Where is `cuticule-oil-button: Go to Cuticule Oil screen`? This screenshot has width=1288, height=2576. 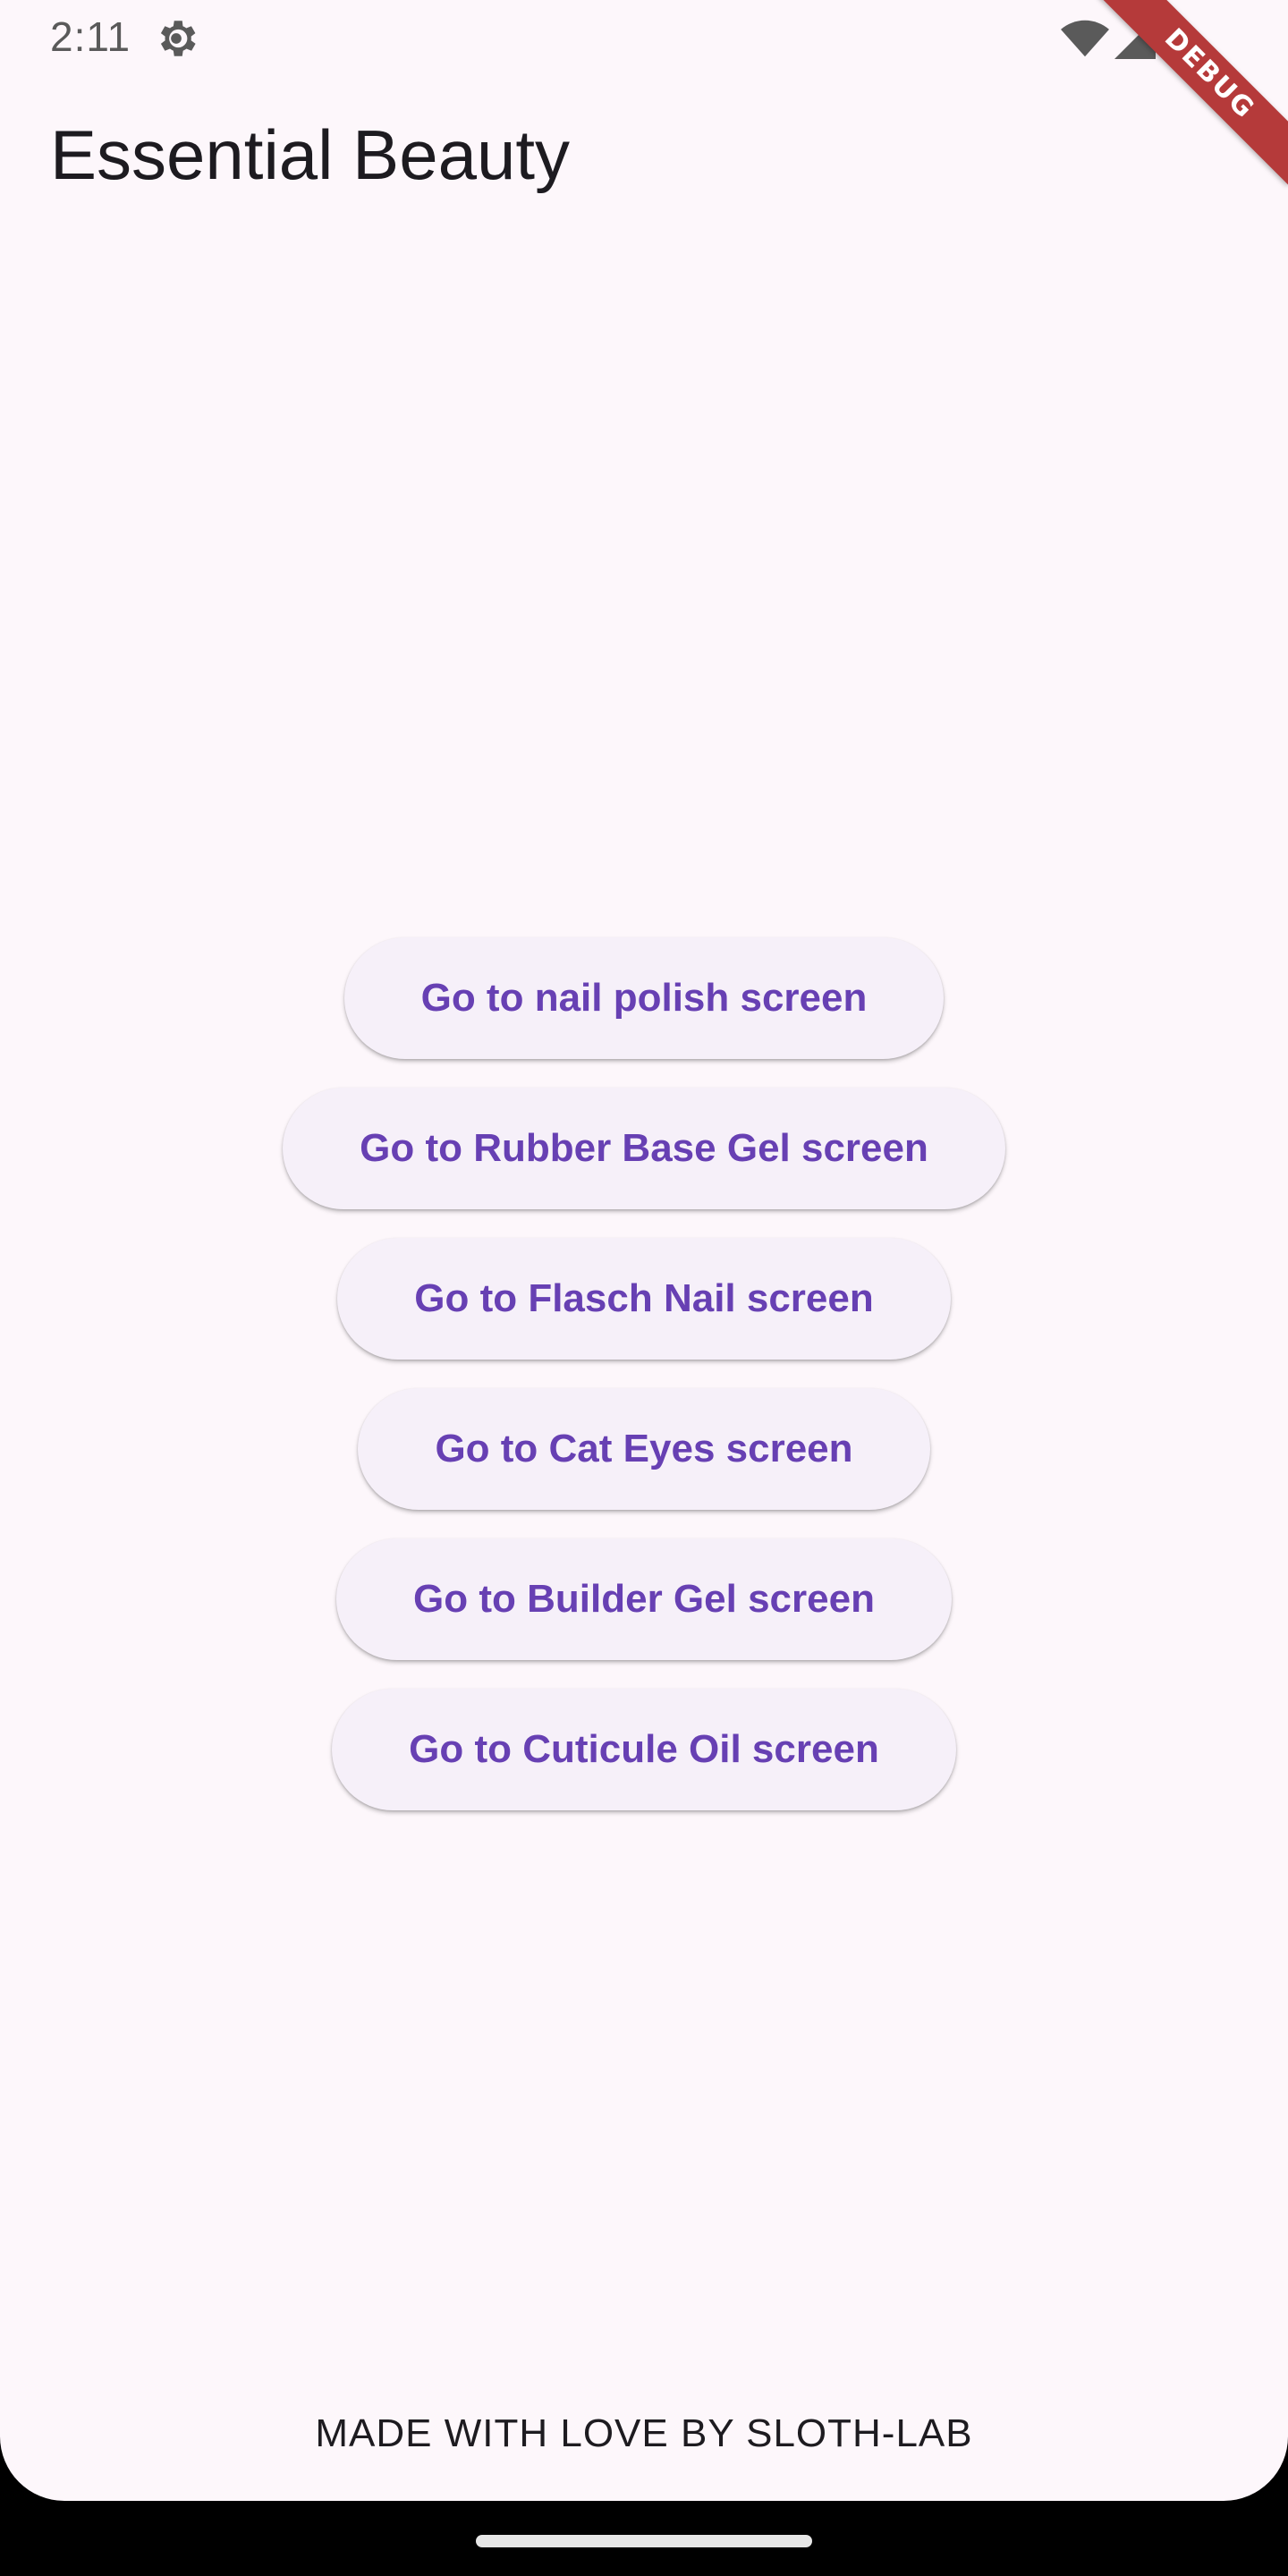 cuticule-oil-button: Go to Cuticule Oil screen is located at coordinates (644, 1749).